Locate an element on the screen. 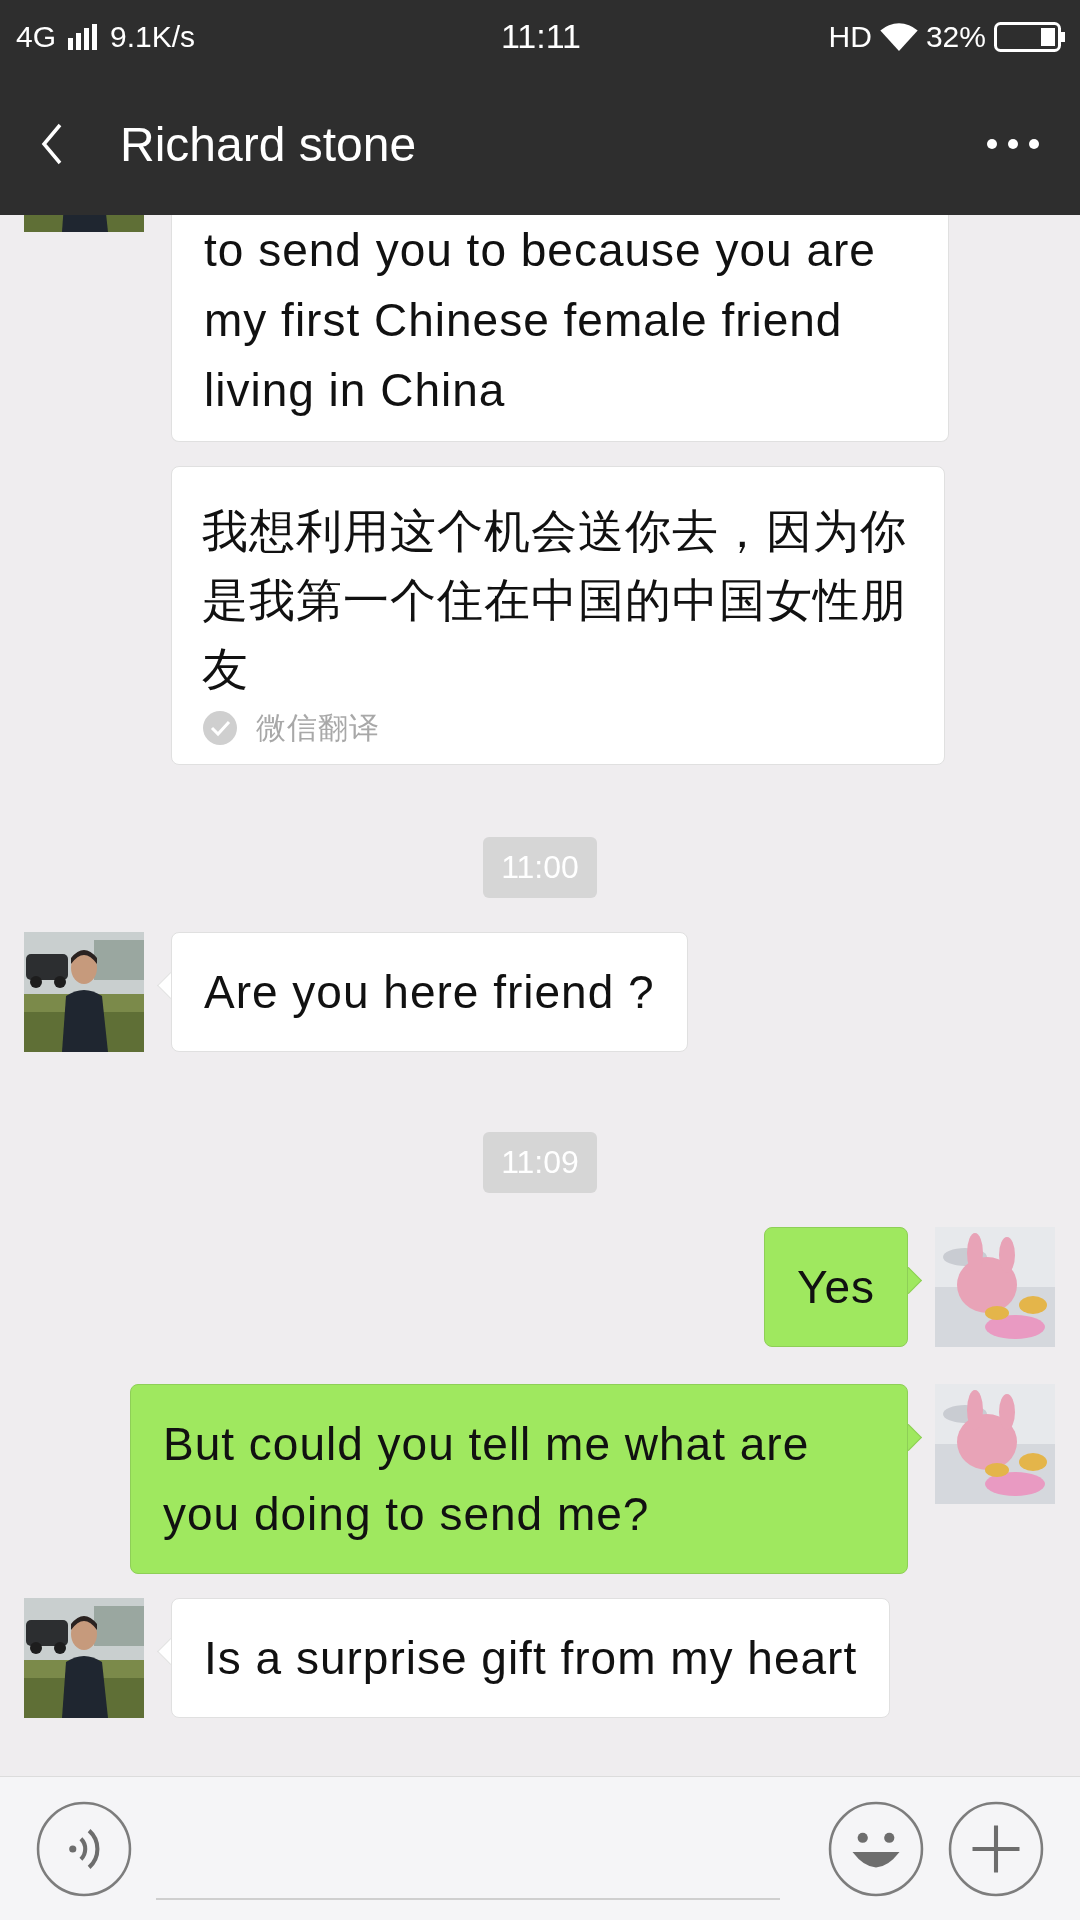 The image size is (1080, 1920). plus-icon is located at coordinates (996, 1848).